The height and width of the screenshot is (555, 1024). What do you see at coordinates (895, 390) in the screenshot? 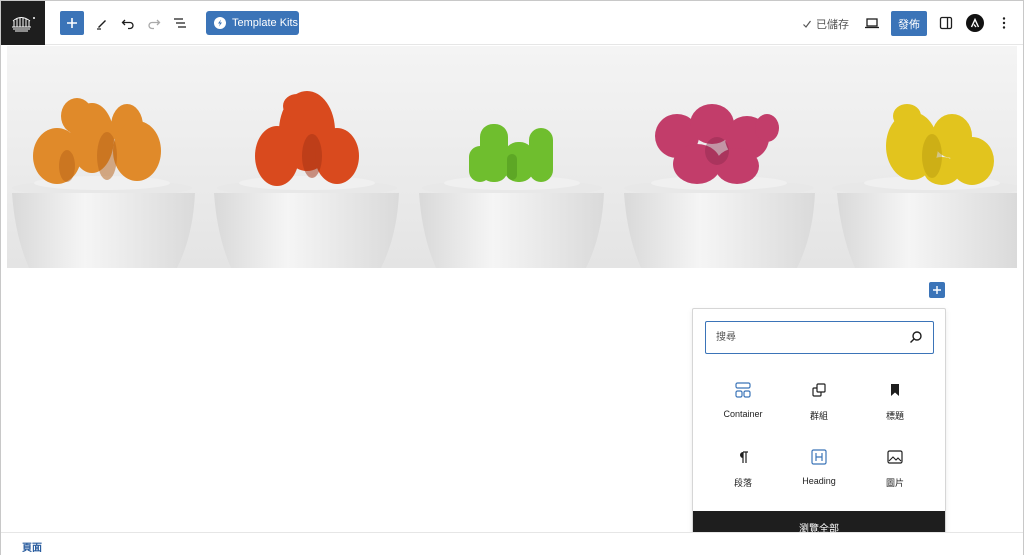
I see `bookmark-icon` at bounding box center [895, 390].